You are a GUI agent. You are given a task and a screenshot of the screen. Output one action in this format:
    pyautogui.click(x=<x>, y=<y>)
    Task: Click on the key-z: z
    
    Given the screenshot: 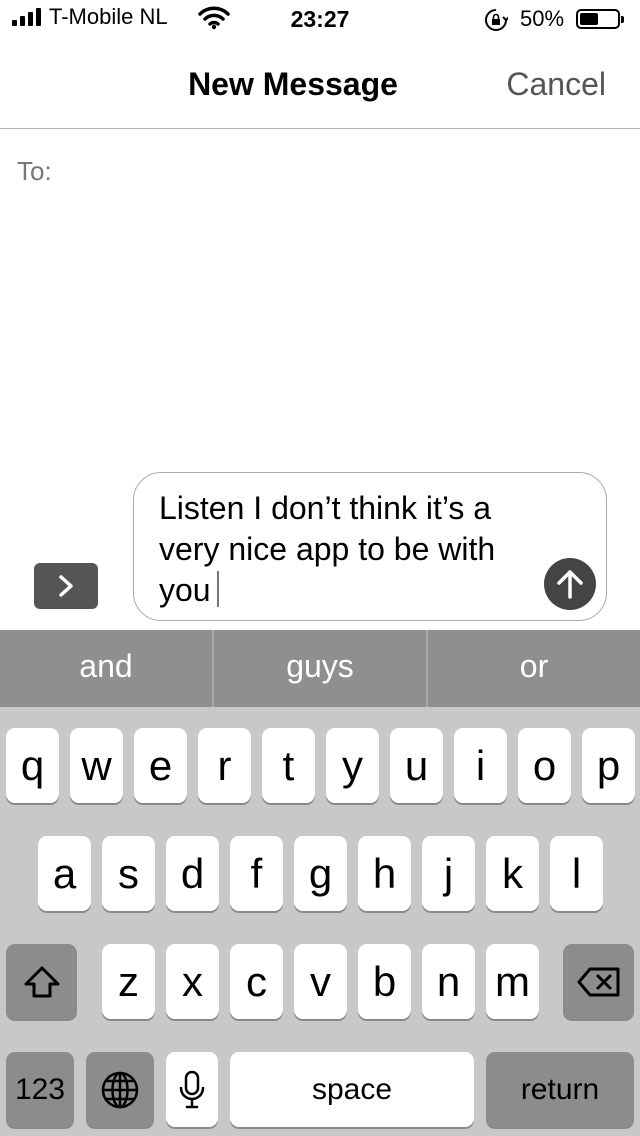 What is the action you would take?
    pyautogui.click(x=128, y=981)
    